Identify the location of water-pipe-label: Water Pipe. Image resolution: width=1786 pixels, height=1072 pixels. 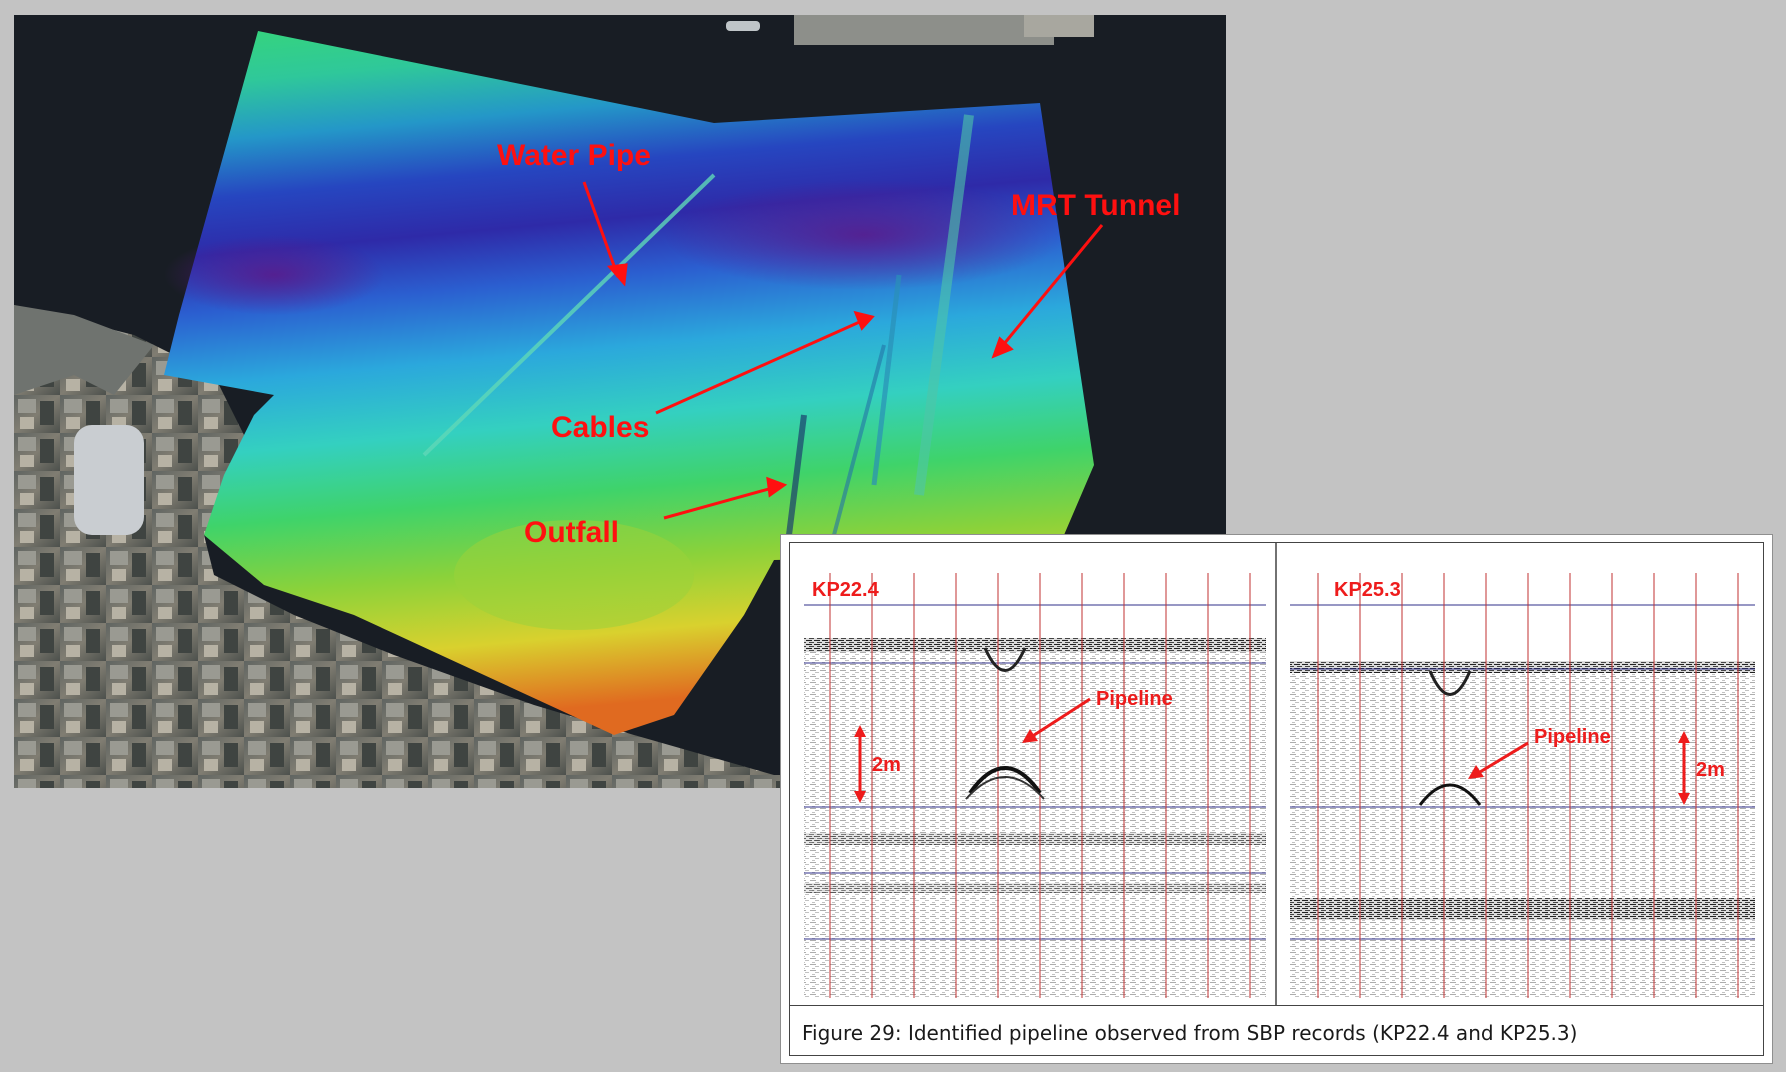
(574, 155).